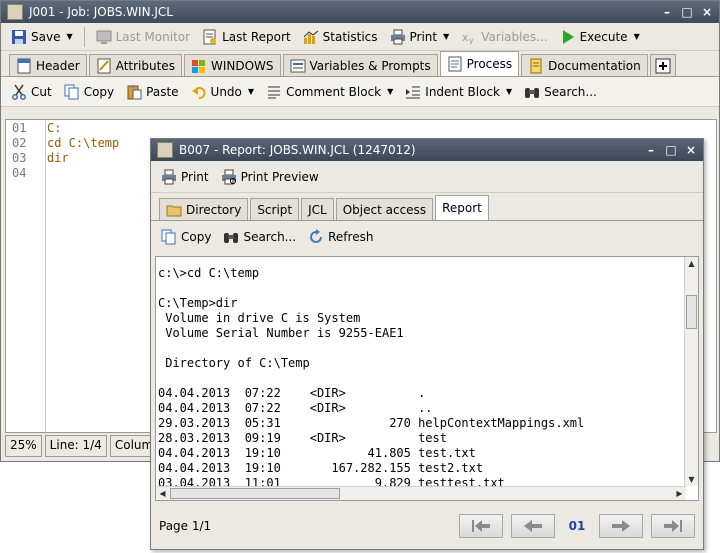 The width and height of the screenshot is (720, 553). I want to click on last-report-label: Last Report, so click(256, 36).